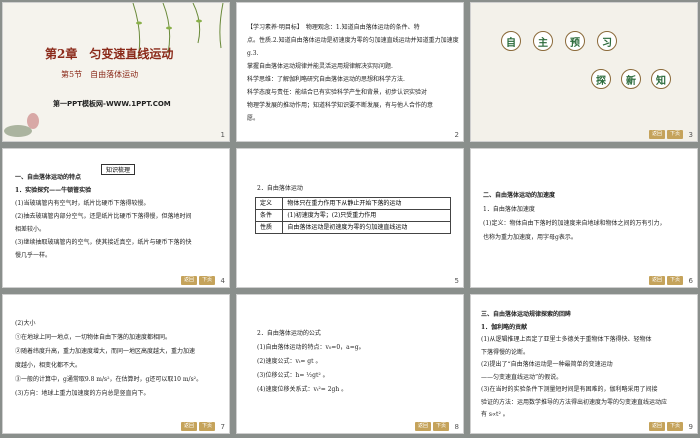 This screenshot has height=438, width=700. I want to click on cell: 性质, so click(269, 227).